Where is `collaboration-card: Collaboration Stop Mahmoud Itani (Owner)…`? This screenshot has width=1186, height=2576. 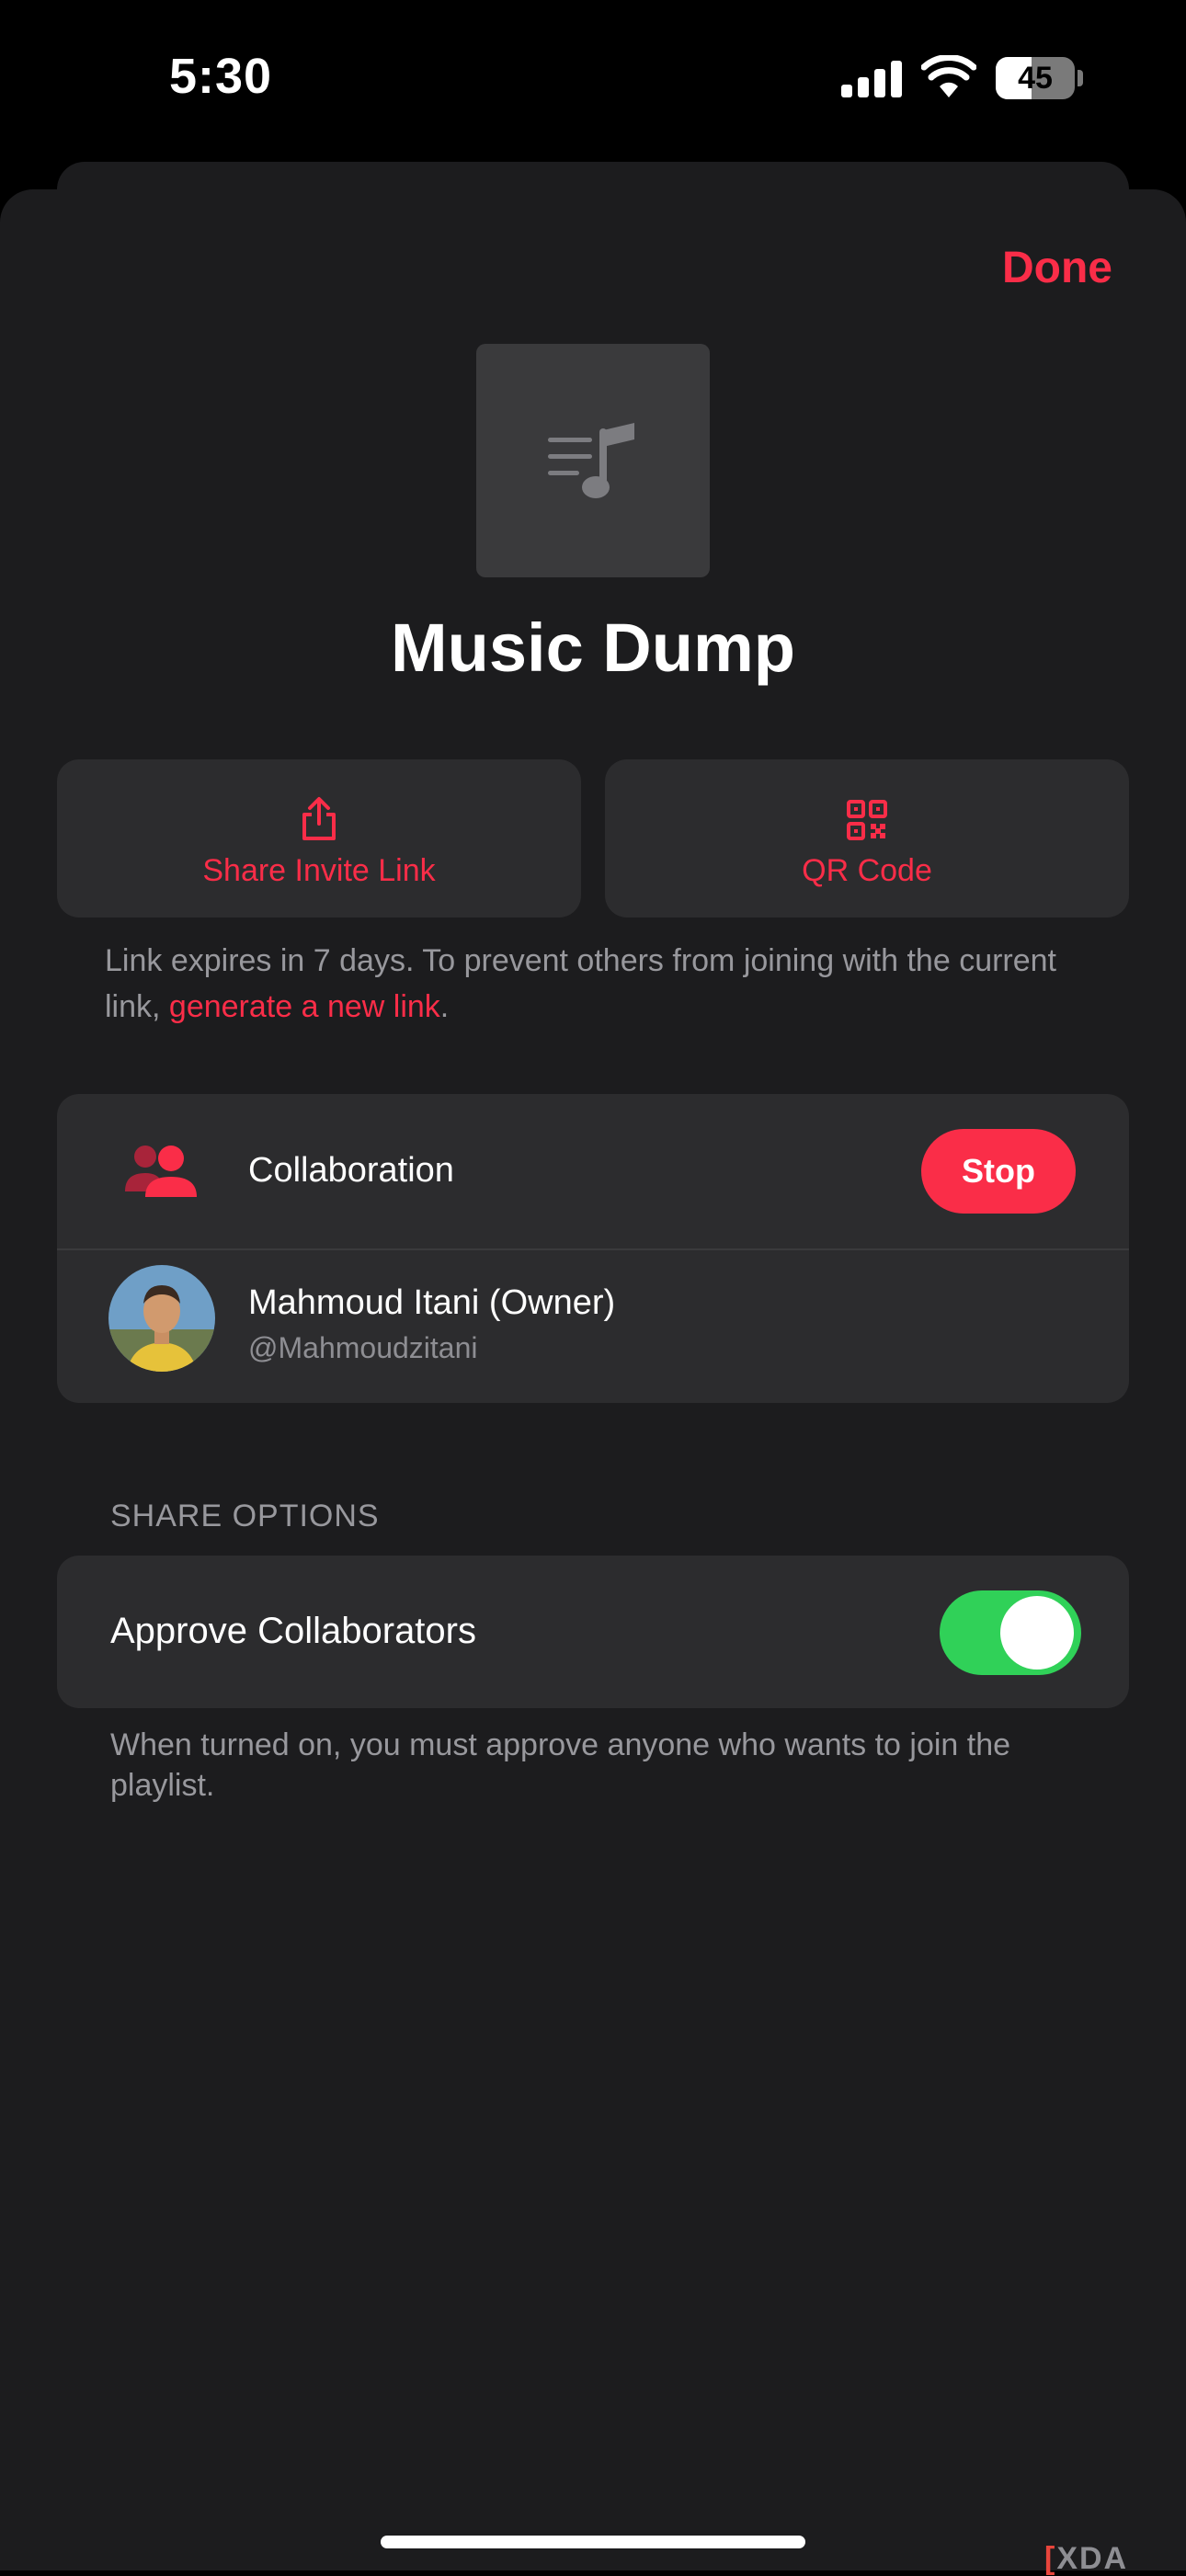 collaboration-card: Collaboration Stop Mahmoud Itani (Owner)… is located at coordinates (593, 1248).